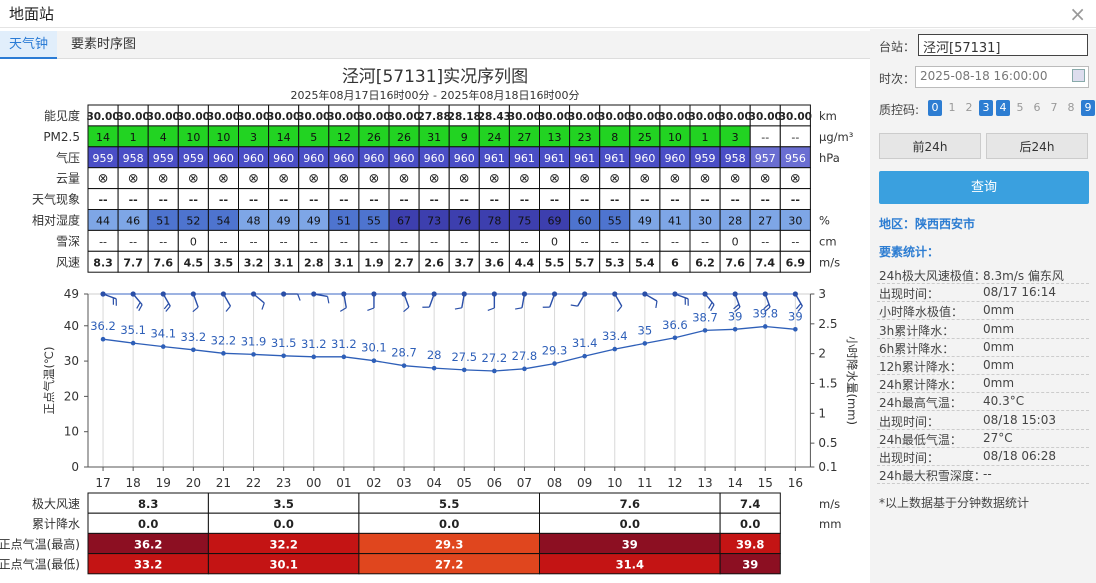 The height and width of the screenshot is (583, 1096). What do you see at coordinates (830, 524) in the screenshot?
I see `summary-row-unit: mm` at bounding box center [830, 524].